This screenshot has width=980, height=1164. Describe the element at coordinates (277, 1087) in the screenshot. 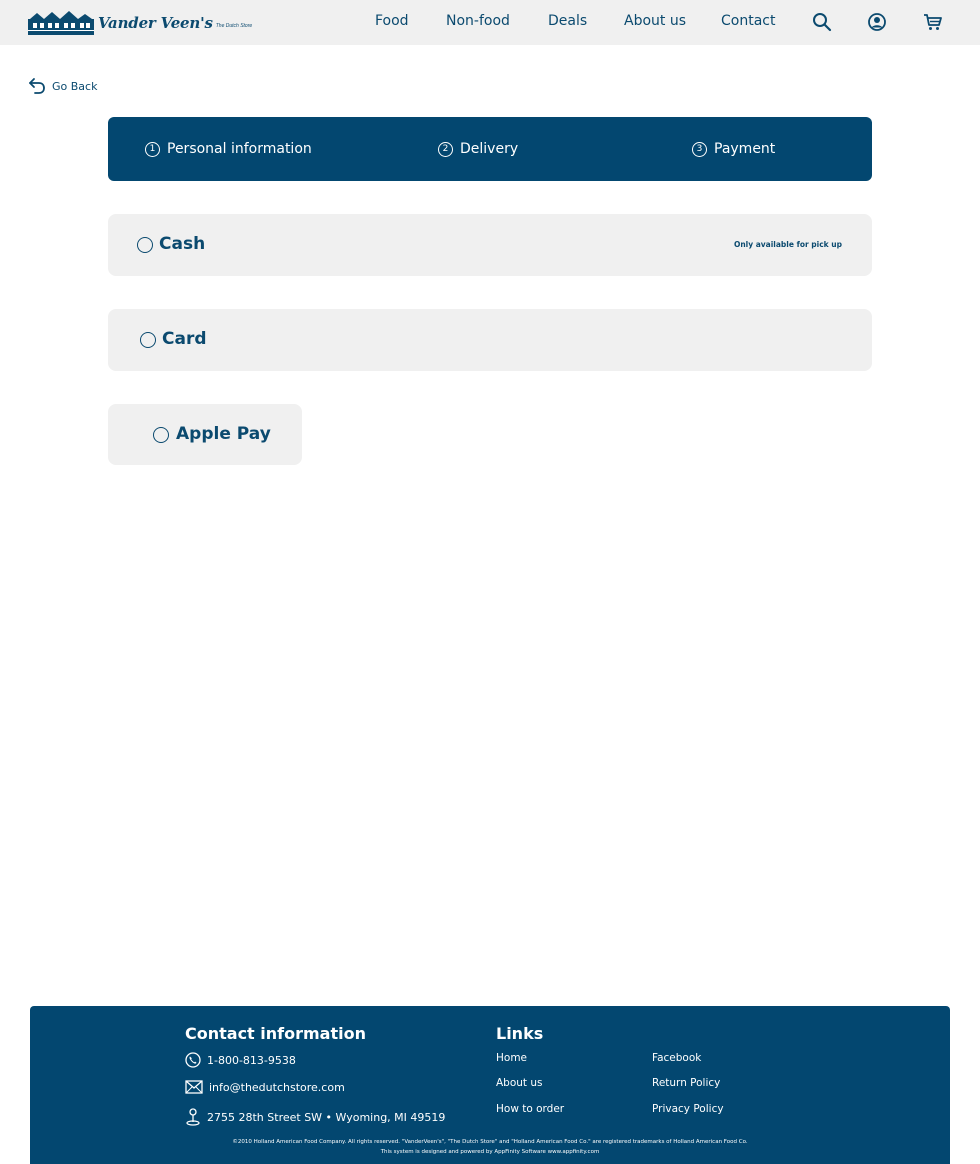

I see `email-address: info@thedutchstore.com` at that location.